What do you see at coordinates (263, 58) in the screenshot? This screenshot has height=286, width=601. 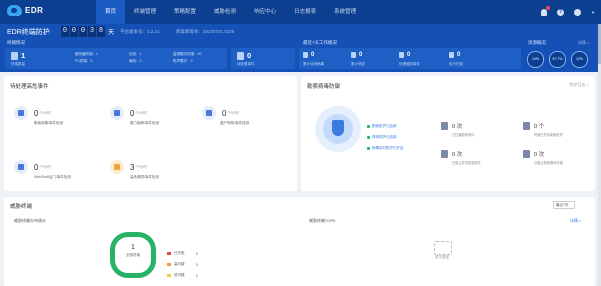 I see `threat-card: 0 待处置事件` at bounding box center [263, 58].